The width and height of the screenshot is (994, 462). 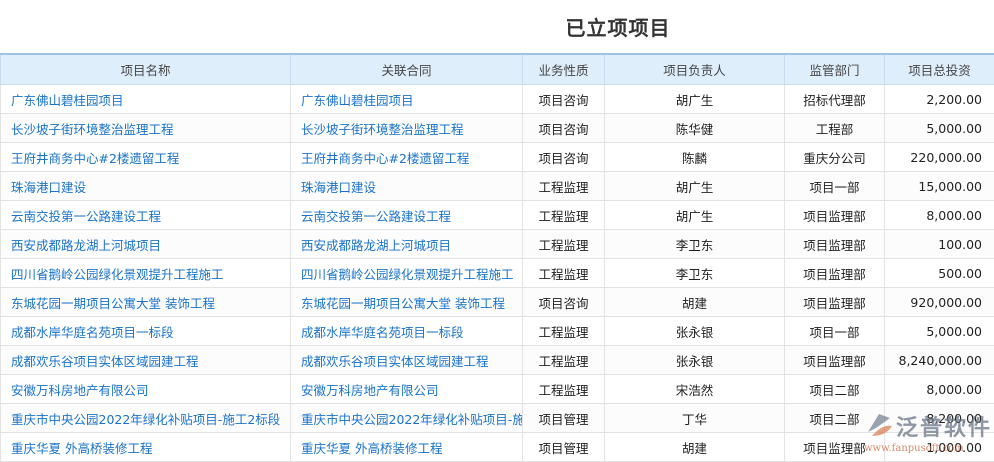 I want to click on table-row: 珠海港口建设 珠海港口建设 工程监理 胡广生 项目一部 15,000.00, so click(x=497, y=186).